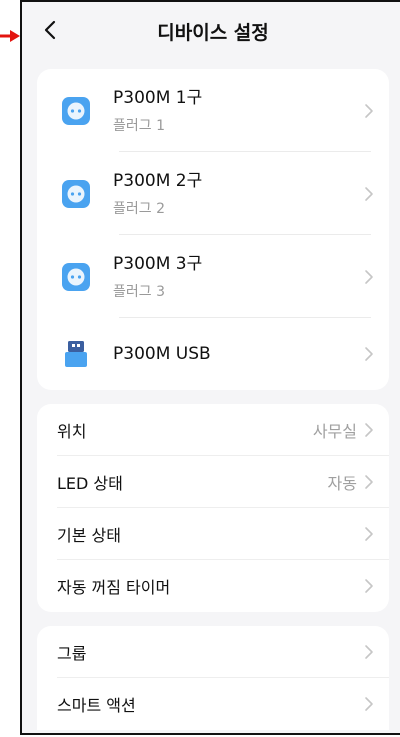 The width and height of the screenshot is (400, 737). Describe the element at coordinates (139, 291) in the screenshot. I see `device-subtitle: 플러그 3` at that location.